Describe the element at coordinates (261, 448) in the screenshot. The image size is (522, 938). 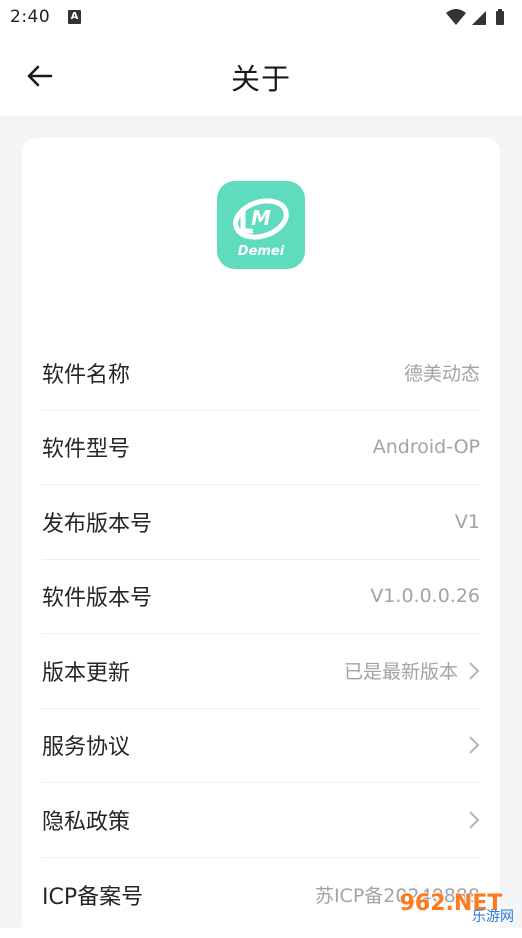
I see `info-row: 软件型号 Android-OP` at that location.